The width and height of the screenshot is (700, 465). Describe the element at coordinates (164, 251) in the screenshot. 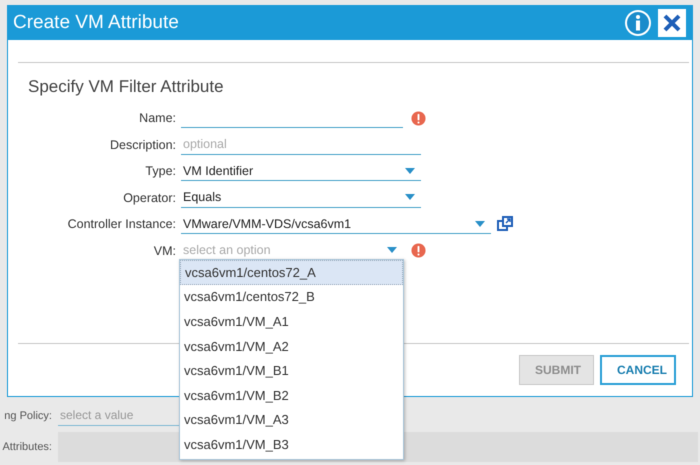

I see `field-label: VM:` at that location.